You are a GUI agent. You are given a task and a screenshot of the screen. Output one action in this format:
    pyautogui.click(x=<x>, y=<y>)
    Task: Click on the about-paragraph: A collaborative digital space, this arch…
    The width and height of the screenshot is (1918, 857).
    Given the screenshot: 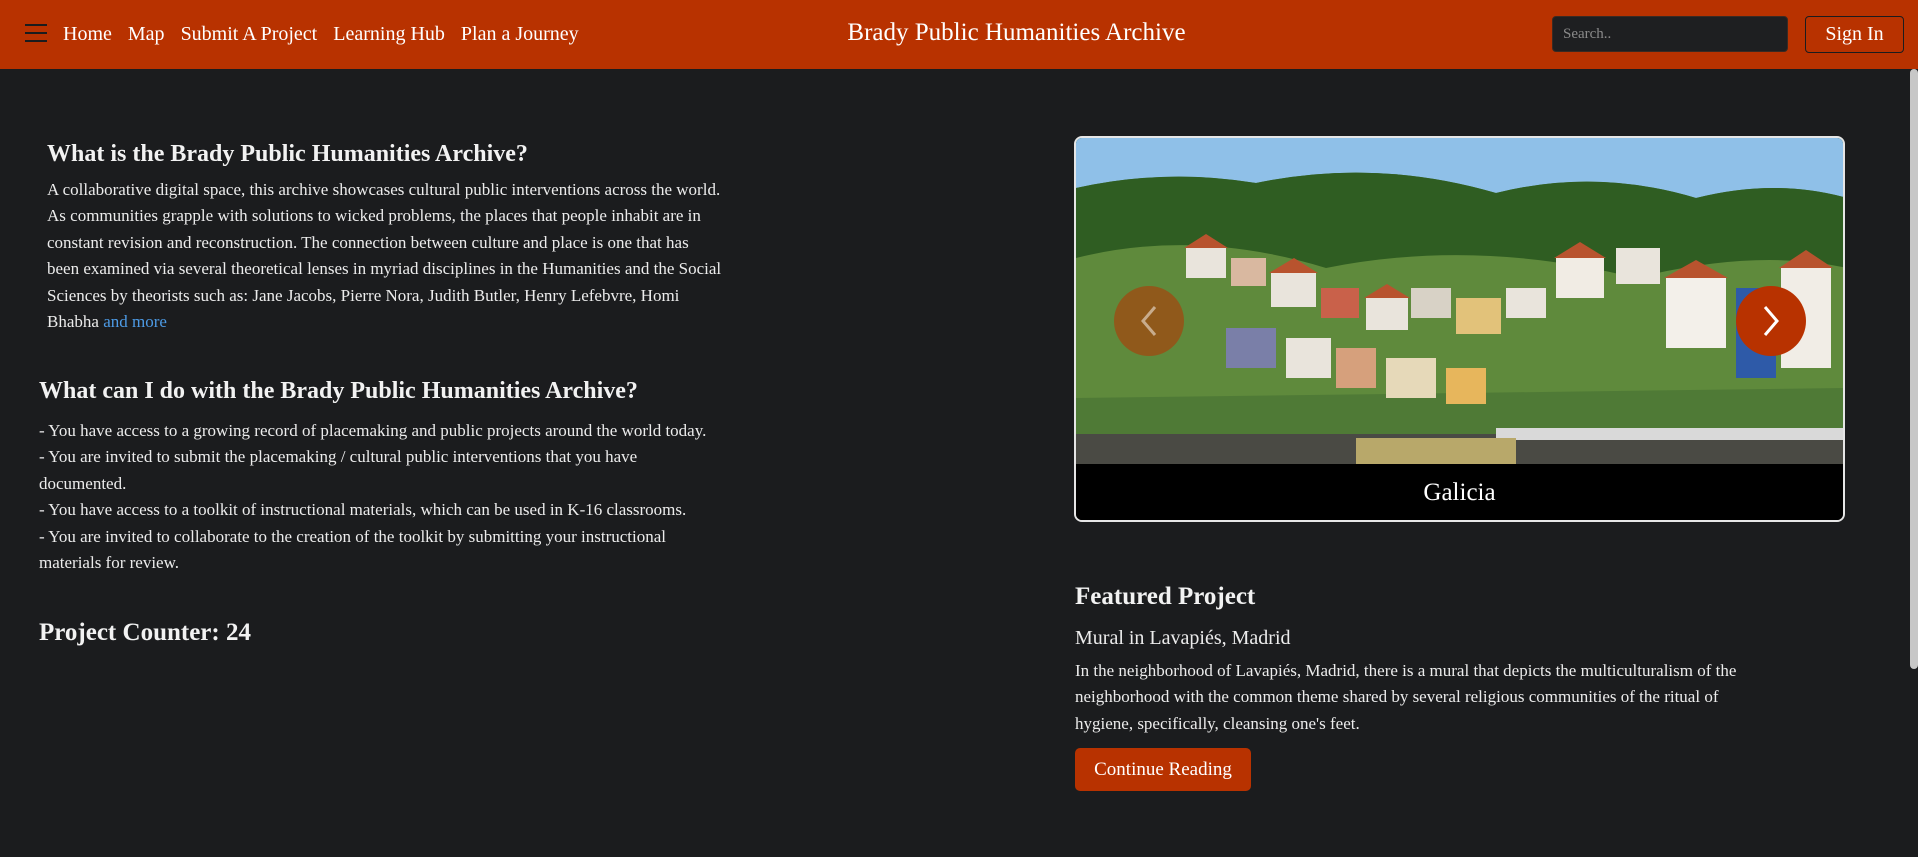 What is the action you would take?
    pyautogui.click(x=442, y=256)
    